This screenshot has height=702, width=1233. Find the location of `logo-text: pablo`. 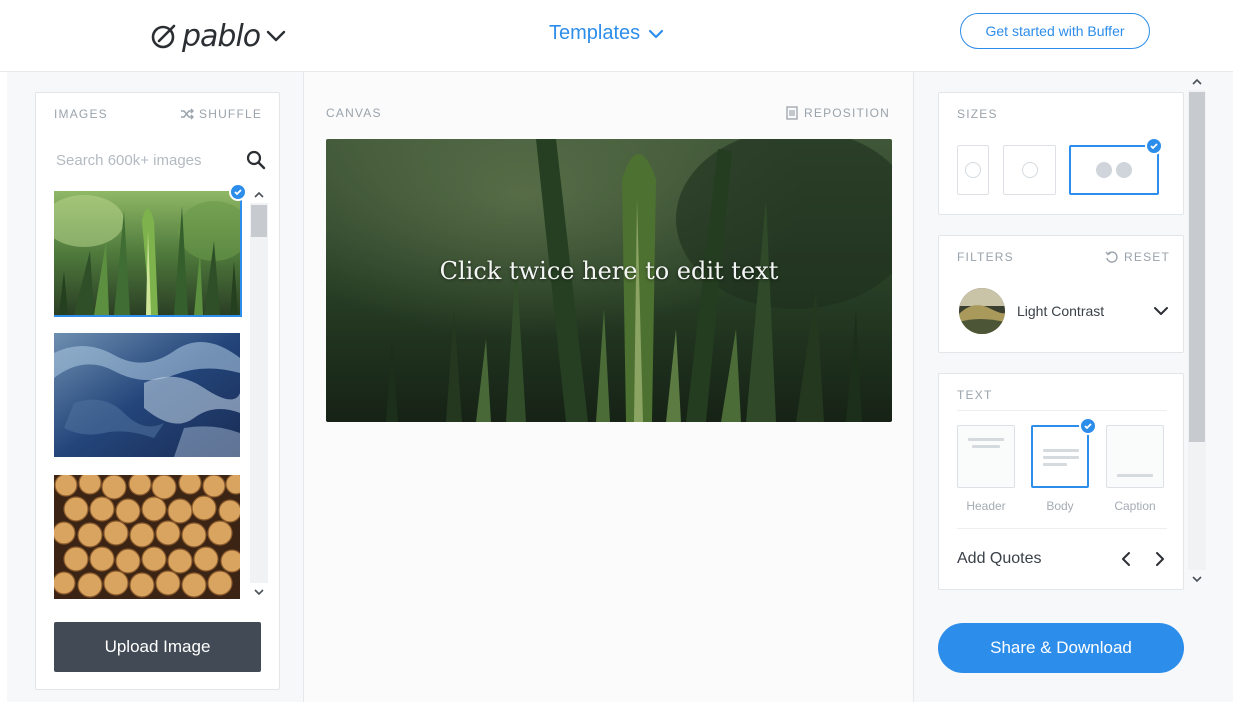

logo-text: pablo is located at coordinates (221, 36).